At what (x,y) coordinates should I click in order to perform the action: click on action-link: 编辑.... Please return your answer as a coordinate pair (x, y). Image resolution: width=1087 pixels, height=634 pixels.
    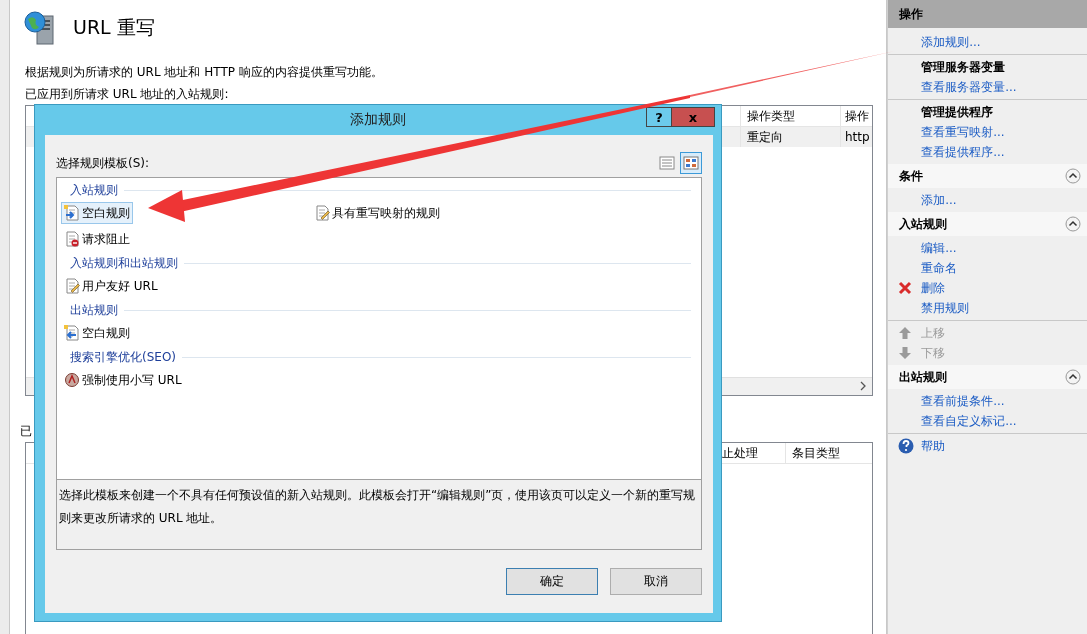
    Looking at the image, I should click on (939, 248).